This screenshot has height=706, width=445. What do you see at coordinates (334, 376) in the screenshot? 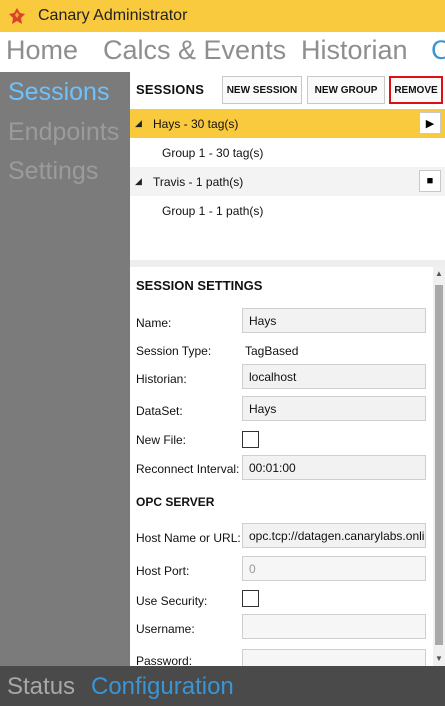
I see `historian-field: localhost` at bounding box center [334, 376].